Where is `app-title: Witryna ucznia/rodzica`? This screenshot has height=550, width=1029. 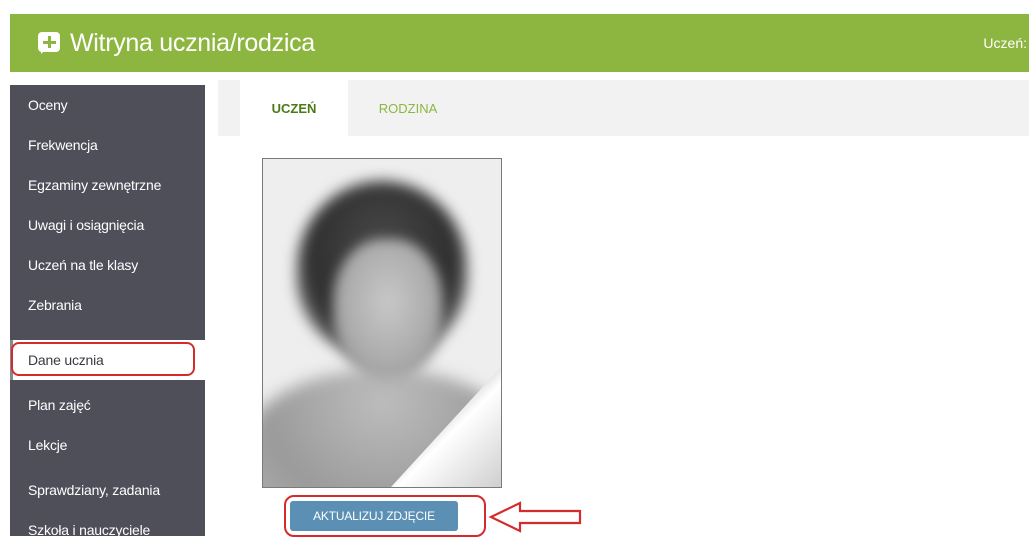
app-title: Witryna ucznia/rodzica is located at coordinates (192, 43).